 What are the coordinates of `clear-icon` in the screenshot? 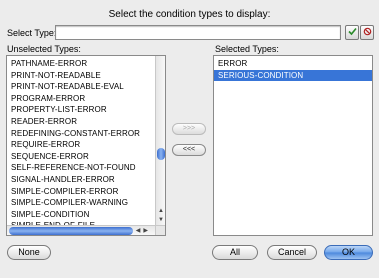 It's located at (367, 33).